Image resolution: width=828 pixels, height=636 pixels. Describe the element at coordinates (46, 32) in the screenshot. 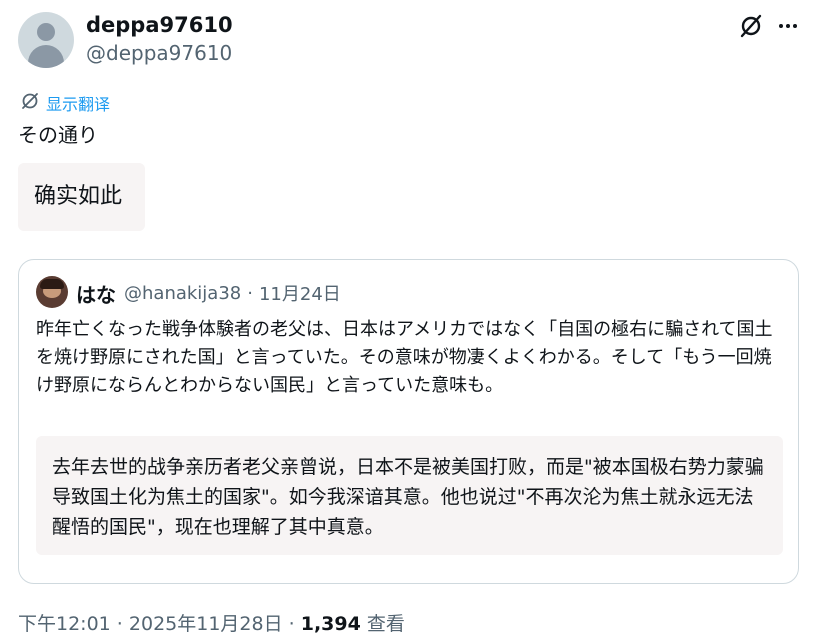

I see `avatar-head-shape` at that location.